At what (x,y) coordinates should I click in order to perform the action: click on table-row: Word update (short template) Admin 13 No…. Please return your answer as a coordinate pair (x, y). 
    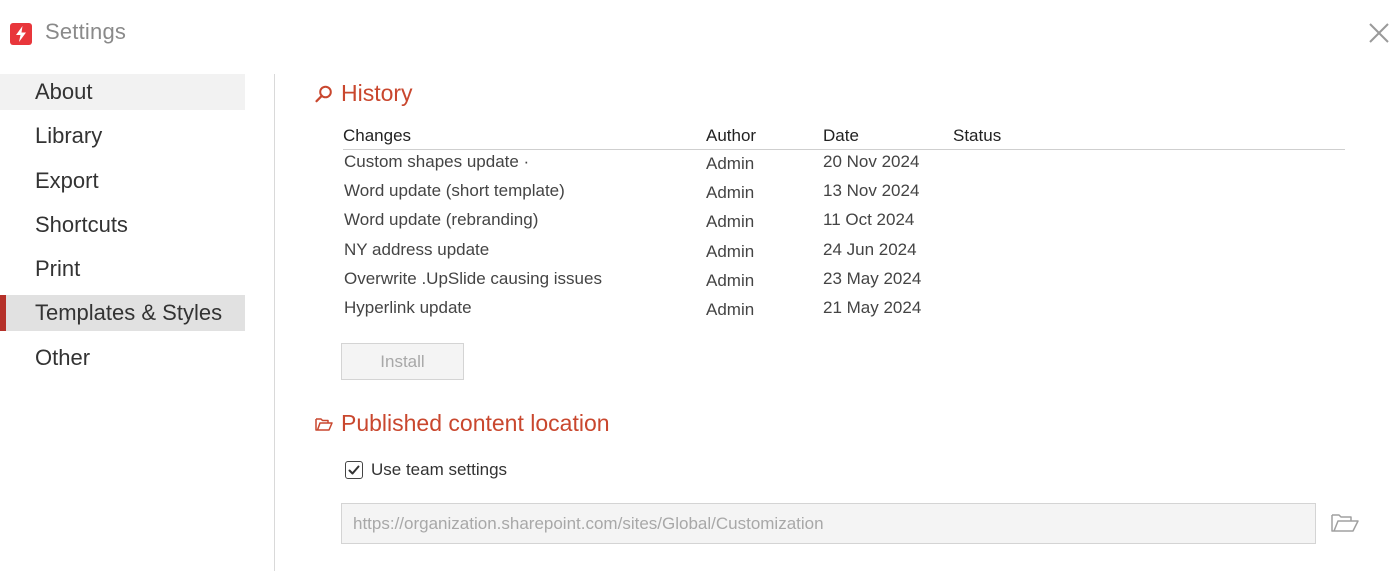
    Looking at the image, I should click on (844, 193).